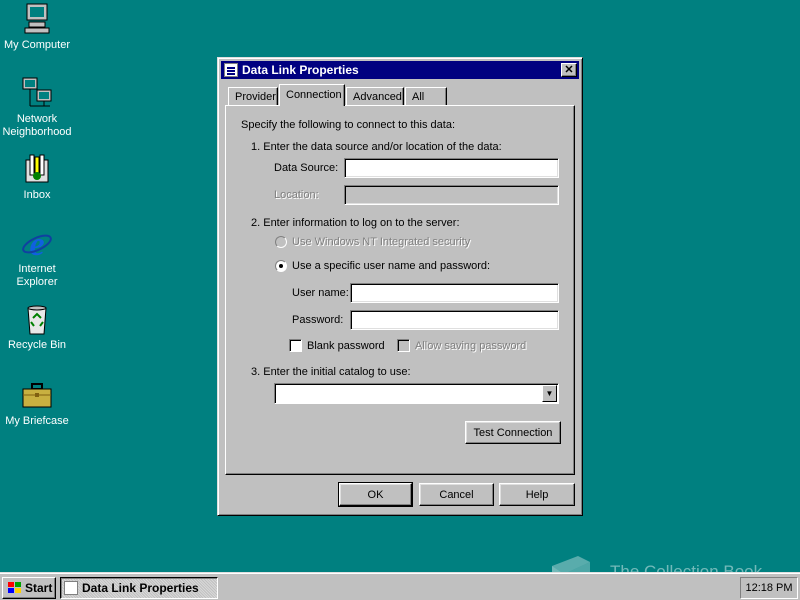 This screenshot has height=600, width=800. Describe the element at coordinates (37, 93) in the screenshot. I see `network-icon` at that location.